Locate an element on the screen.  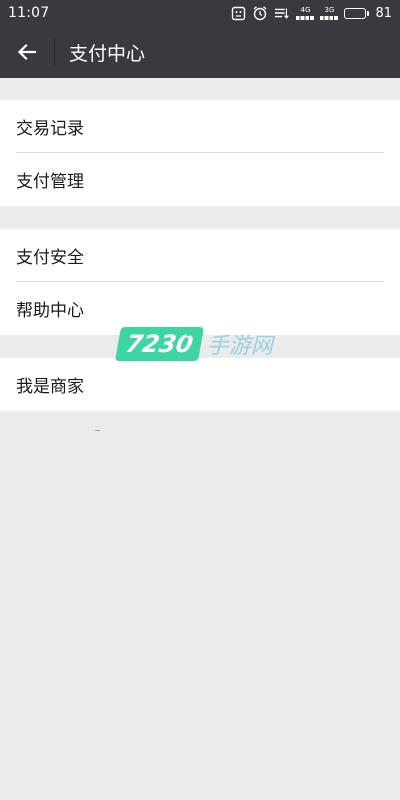
back-button is located at coordinates (27, 52).